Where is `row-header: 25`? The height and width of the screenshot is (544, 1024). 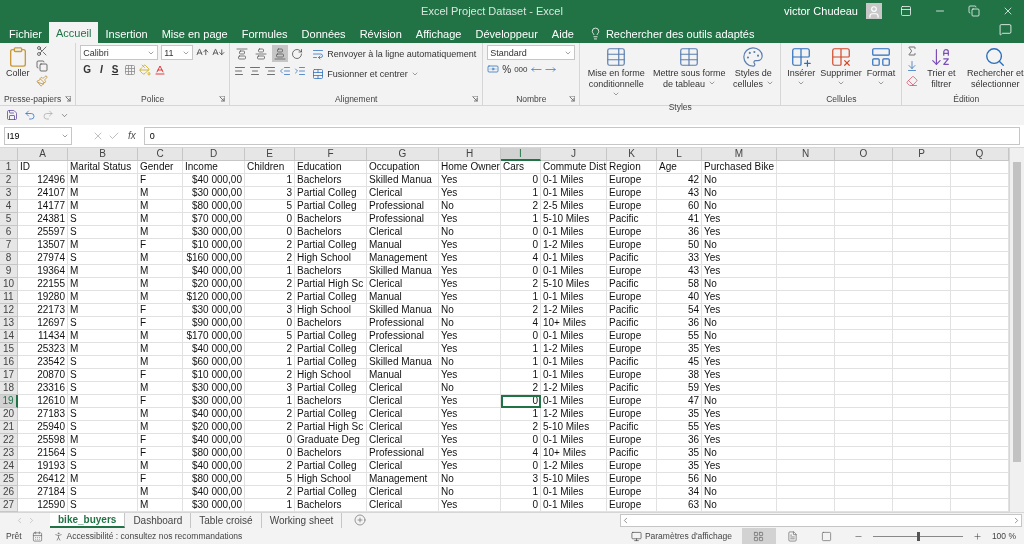
row-header: 25 is located at coordinates (9, 479).